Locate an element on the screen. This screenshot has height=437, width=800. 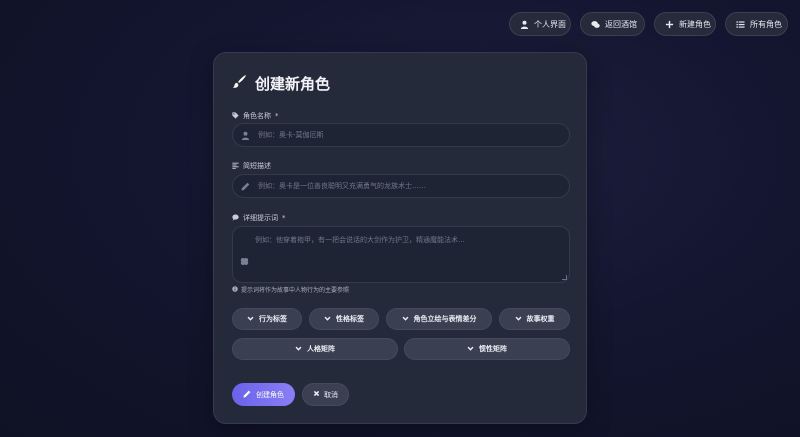
pencil-icon is located at coordinates (245, 186).